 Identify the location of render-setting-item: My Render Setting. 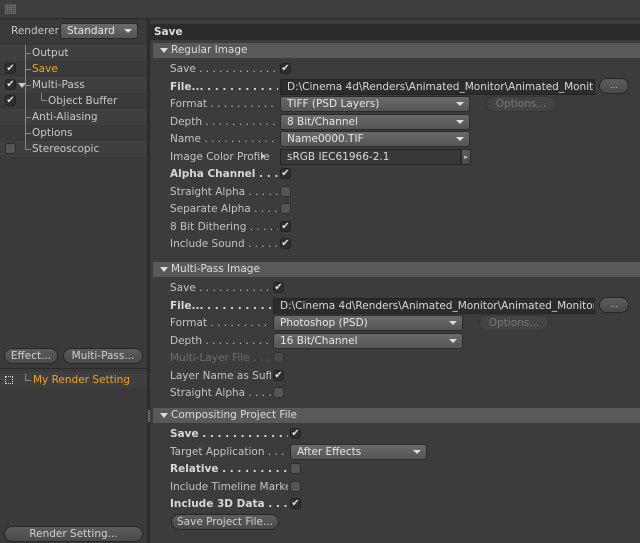
(73, 380).